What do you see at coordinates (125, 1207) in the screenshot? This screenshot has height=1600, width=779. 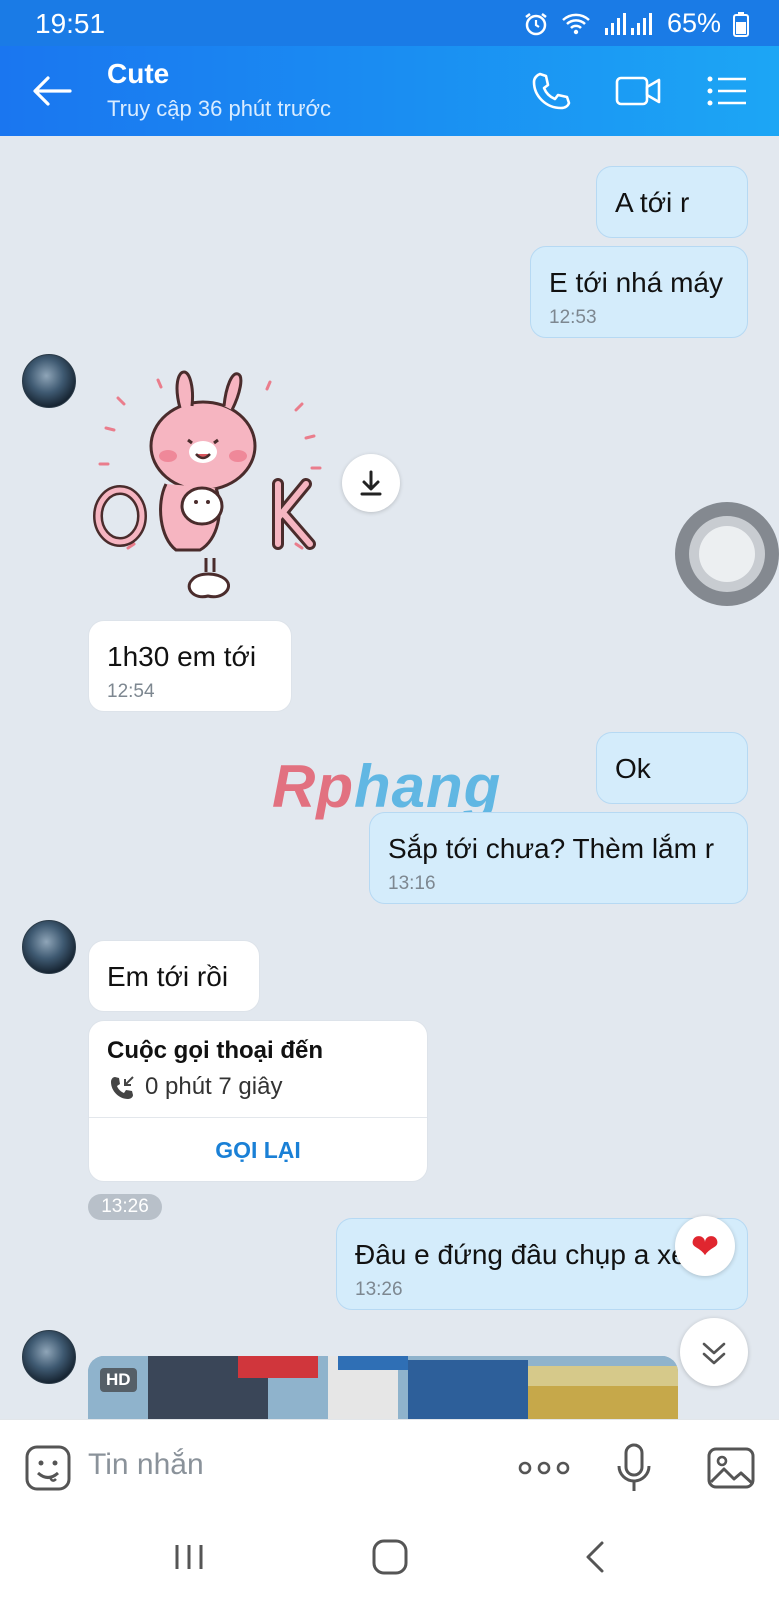 I see `message-time-pill: 13:26` at bounding box center [125, 1207].